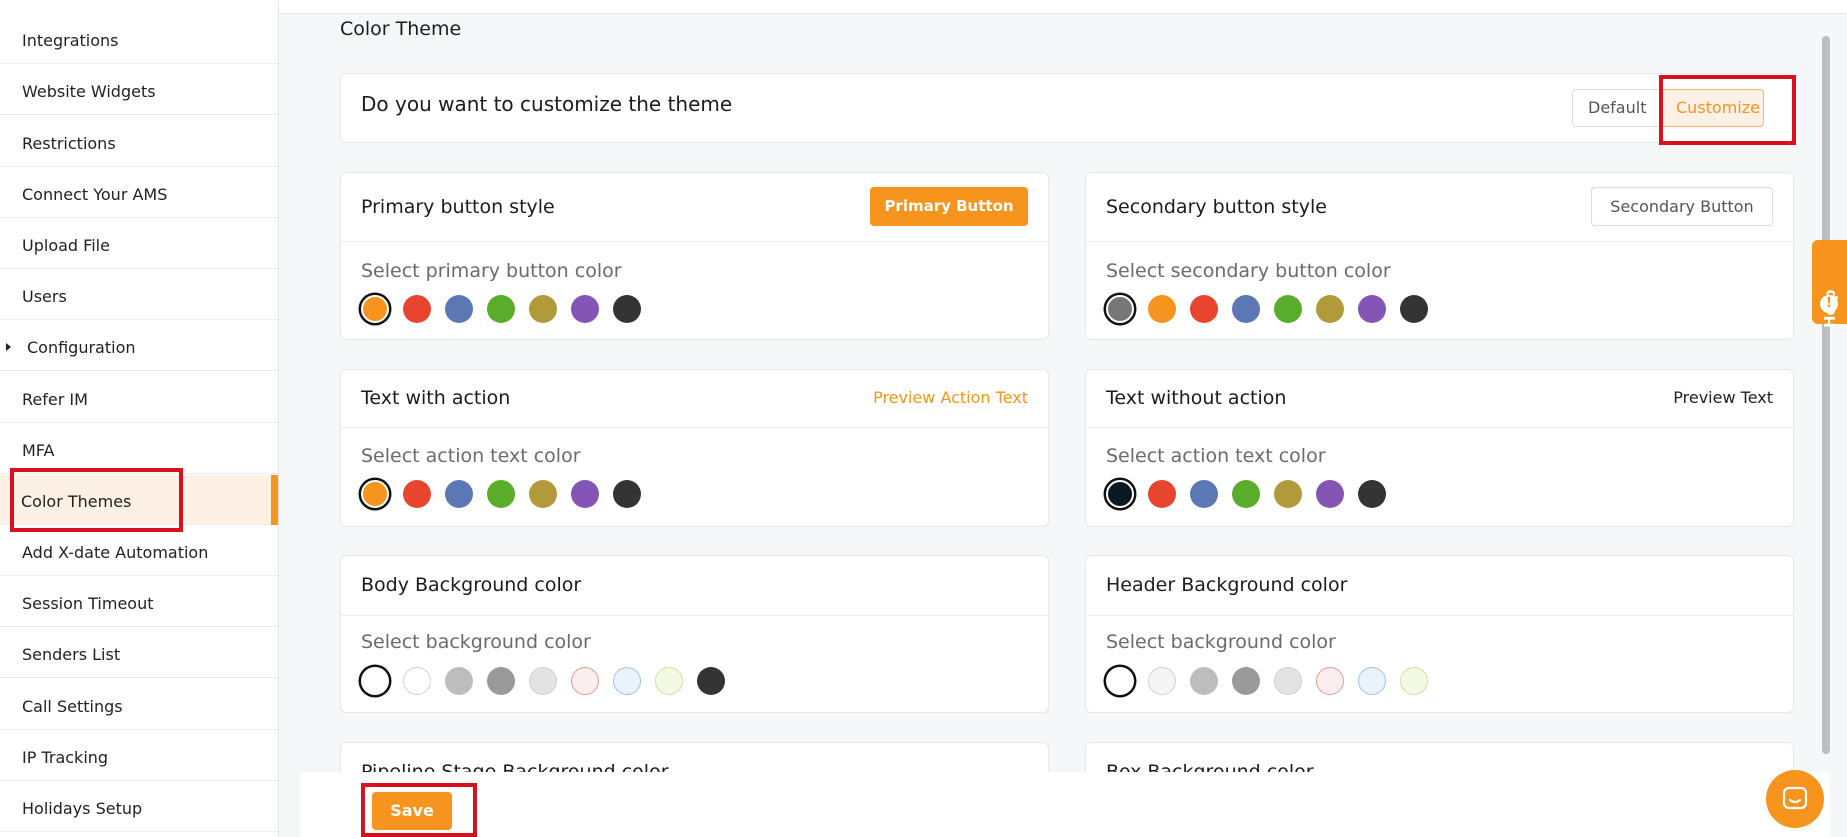 This screenshot has width=1847, height=837. Describe the element at coordinates (458, 207) in the screenshot. I see `card-title: Primary button style` at that location.